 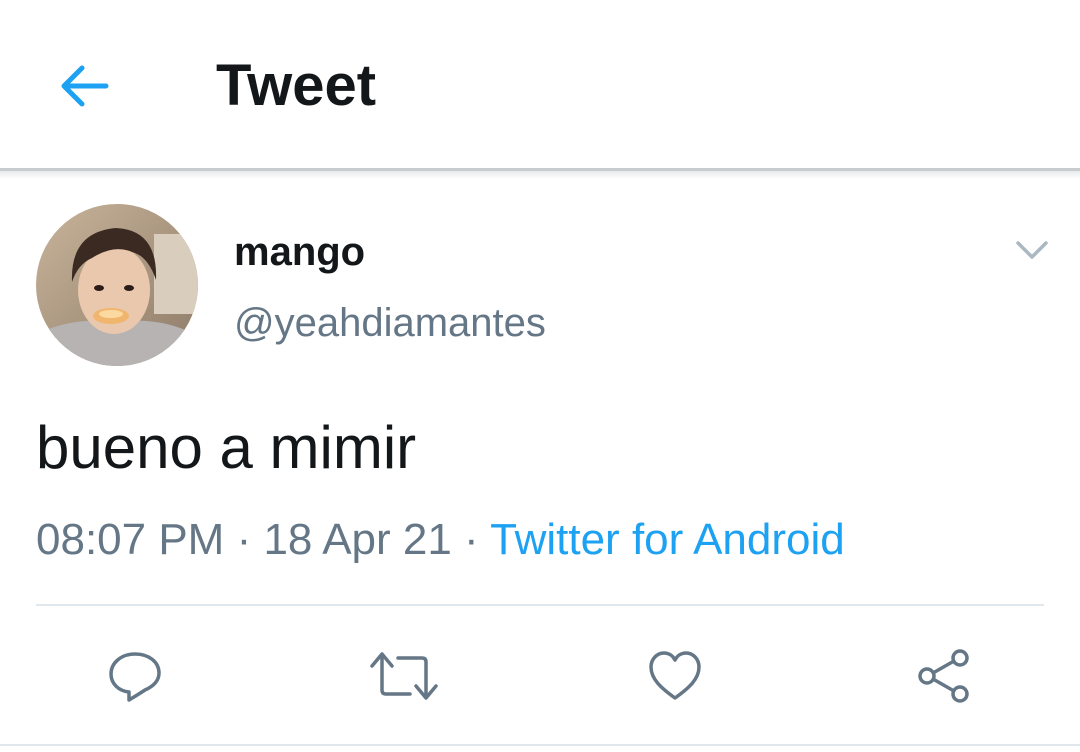 I want to click on more-options-button, so click(x=1032, y=250).